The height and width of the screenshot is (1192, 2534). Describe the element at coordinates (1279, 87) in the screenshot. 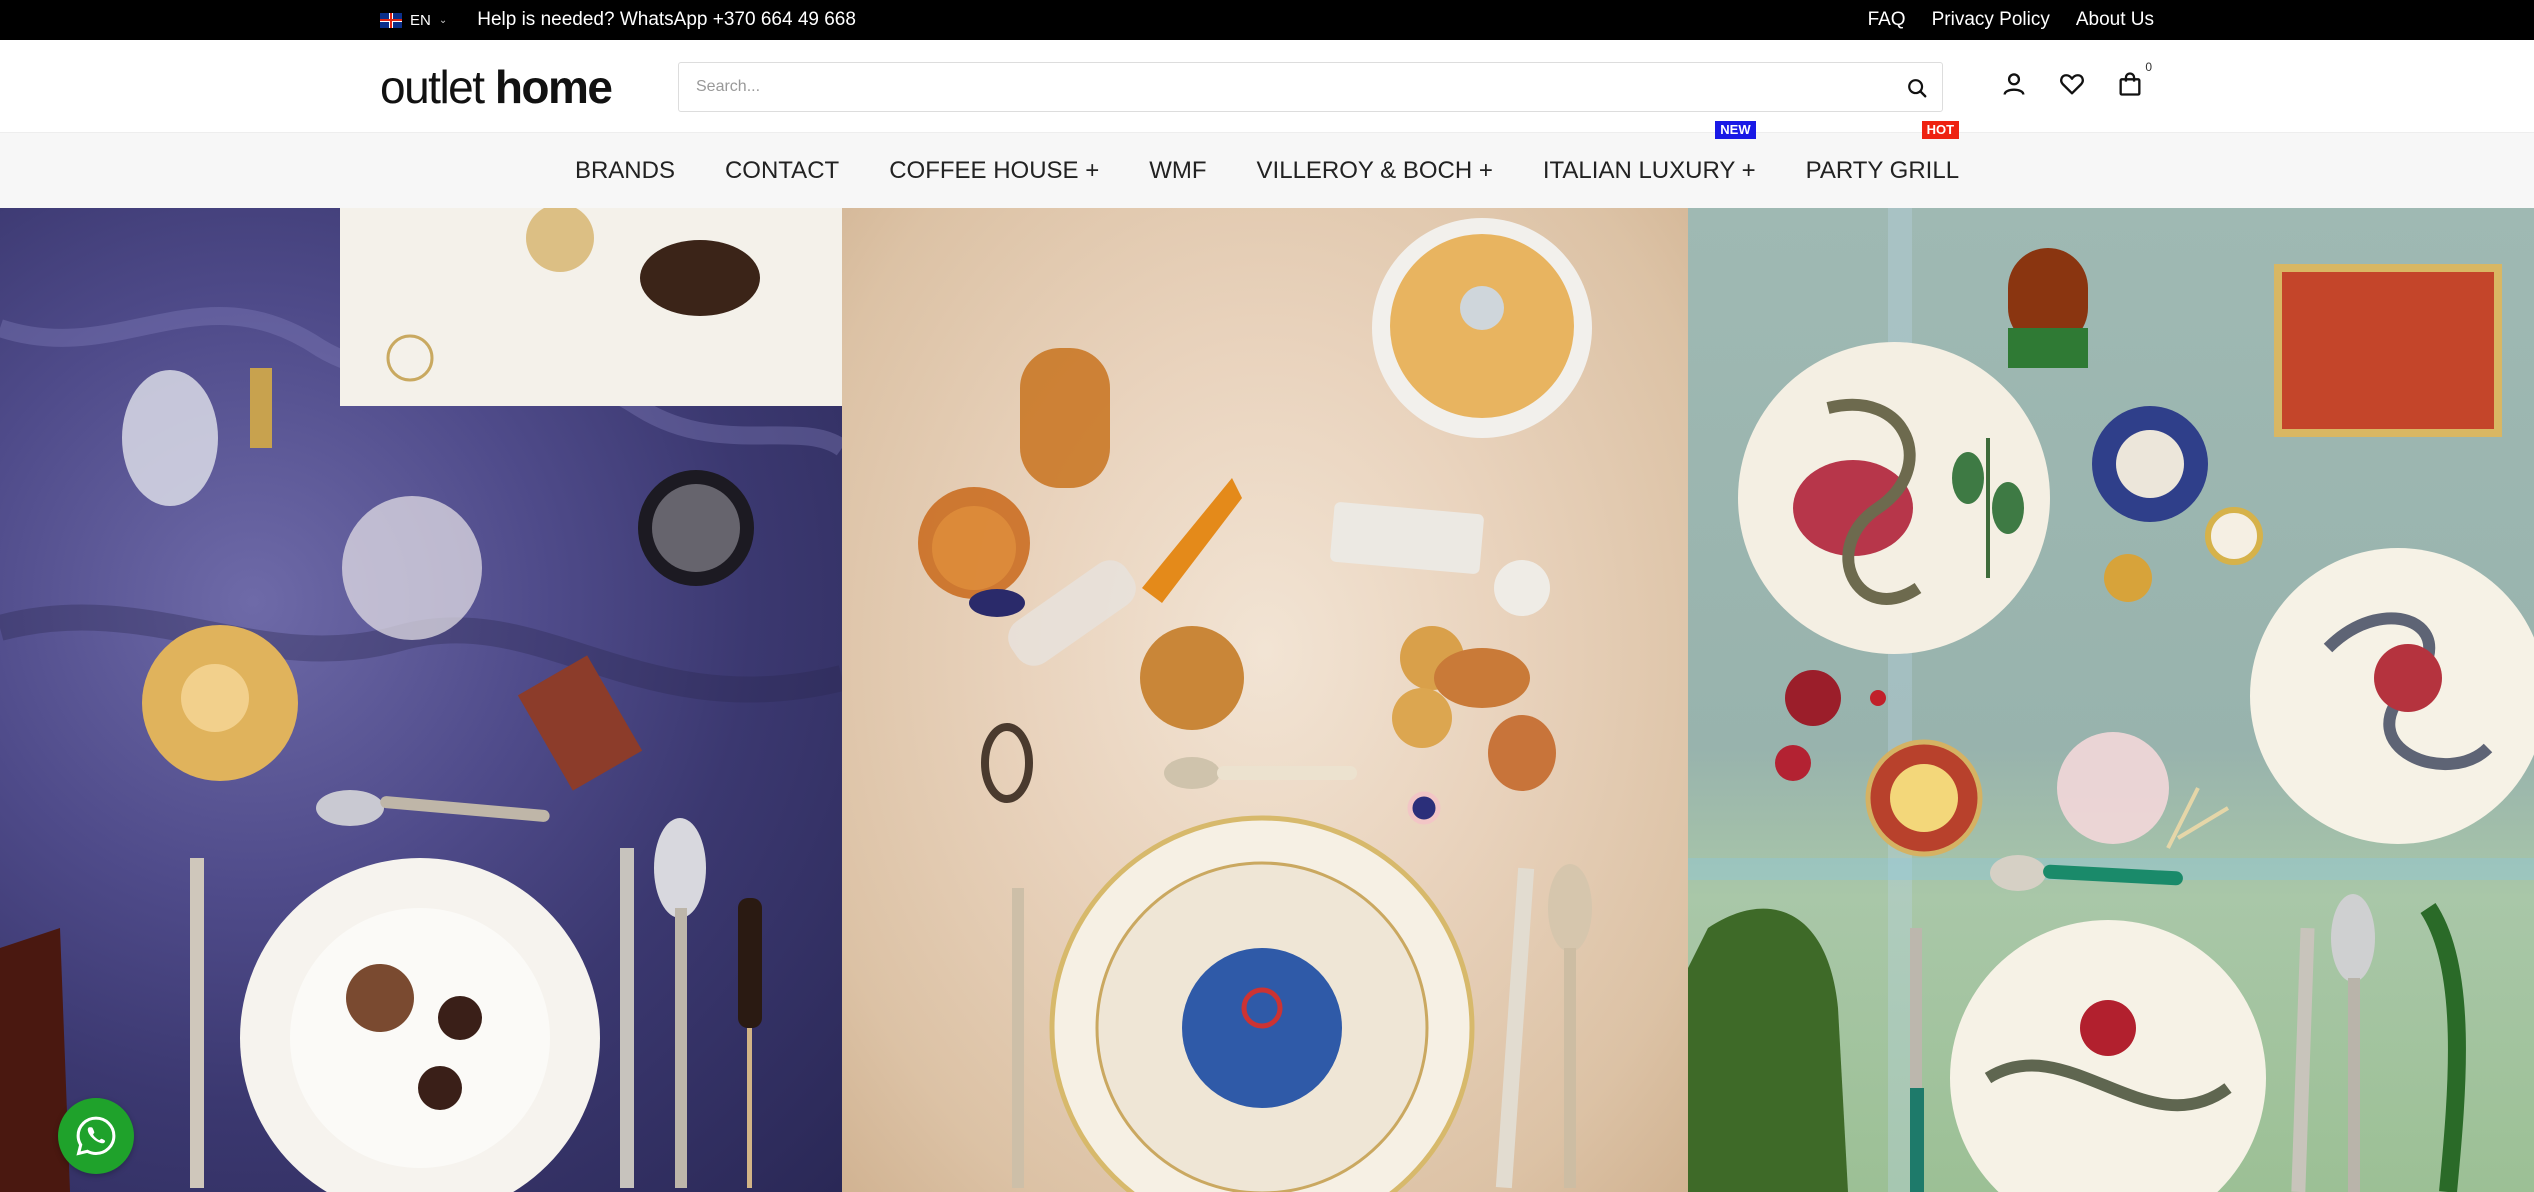

I see `search-input` at that location.